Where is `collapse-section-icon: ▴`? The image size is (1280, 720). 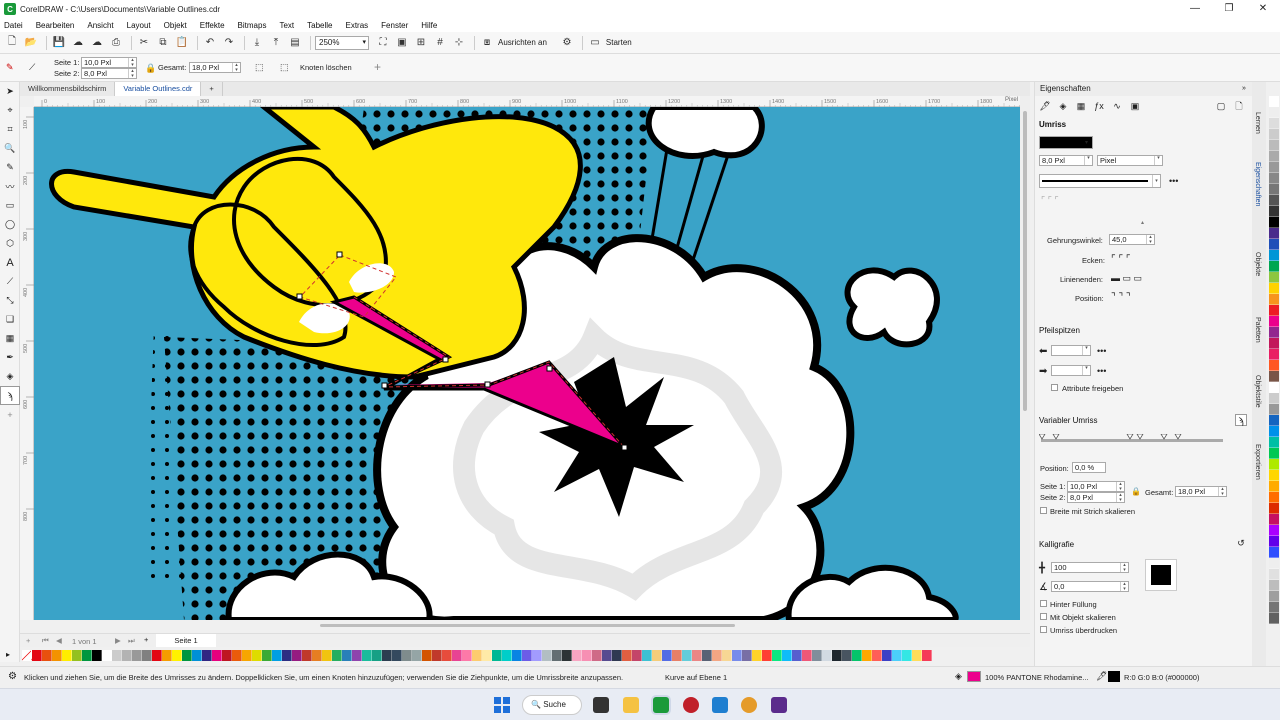
collapse-section-icon: ▴ is located at coordinates (1142, 222).